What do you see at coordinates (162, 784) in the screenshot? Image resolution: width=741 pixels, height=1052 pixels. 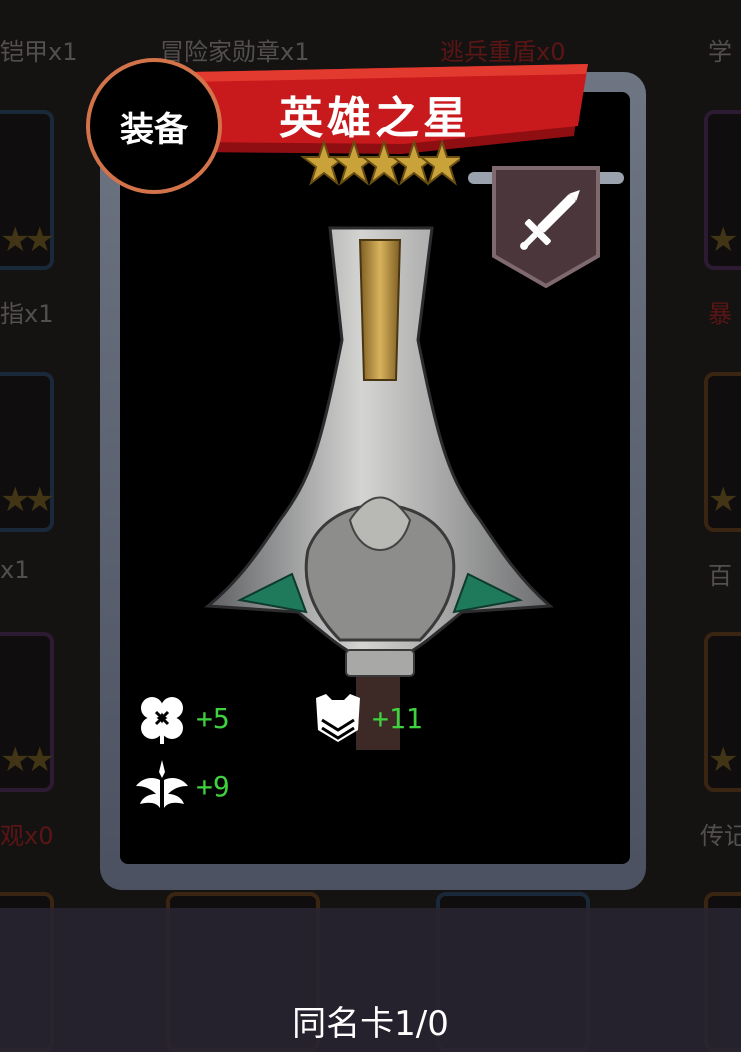 I see `wing-icon` at bounding box center [162, 784].